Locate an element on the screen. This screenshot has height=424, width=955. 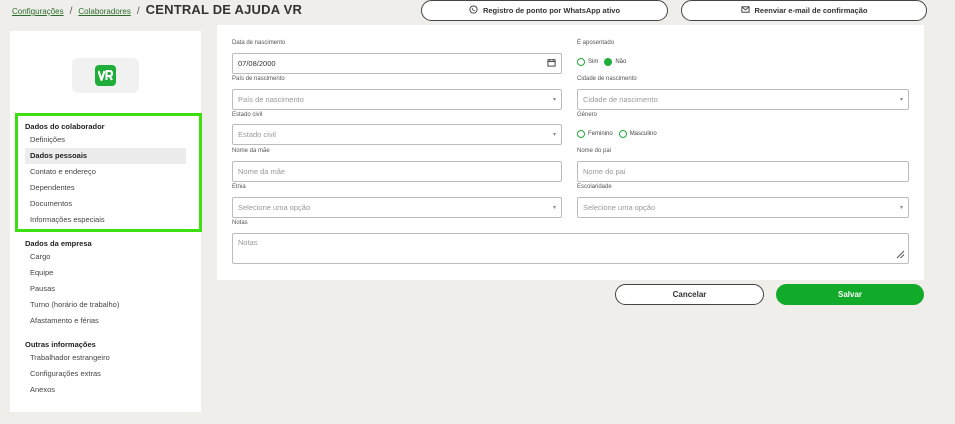
father-name-placeholder: Nome do pai is located at coordinates (604, 171).